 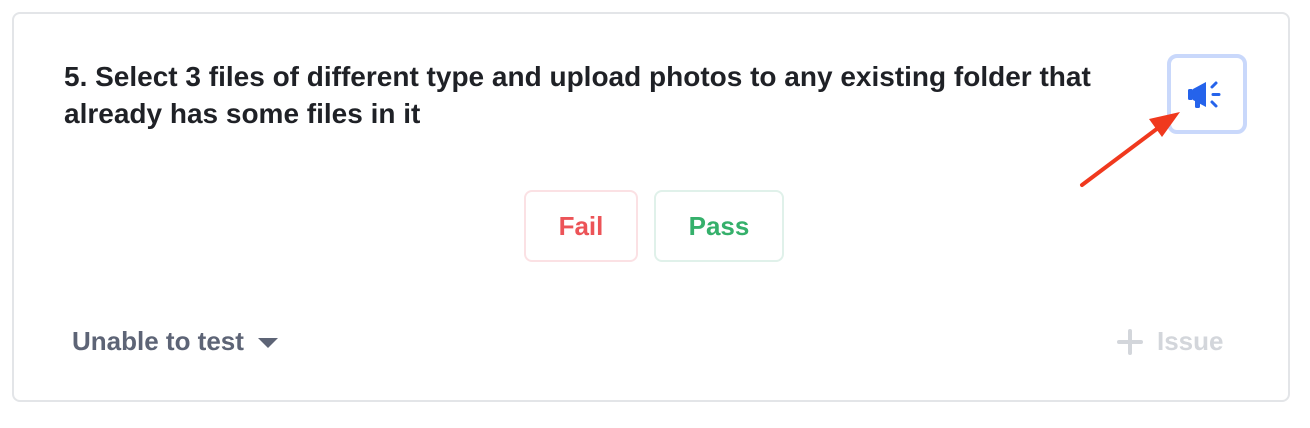 What do you see at coordinates (1130, 341) in the screenshot?
I see `plus-icon` at bounding box center [1130, 341].